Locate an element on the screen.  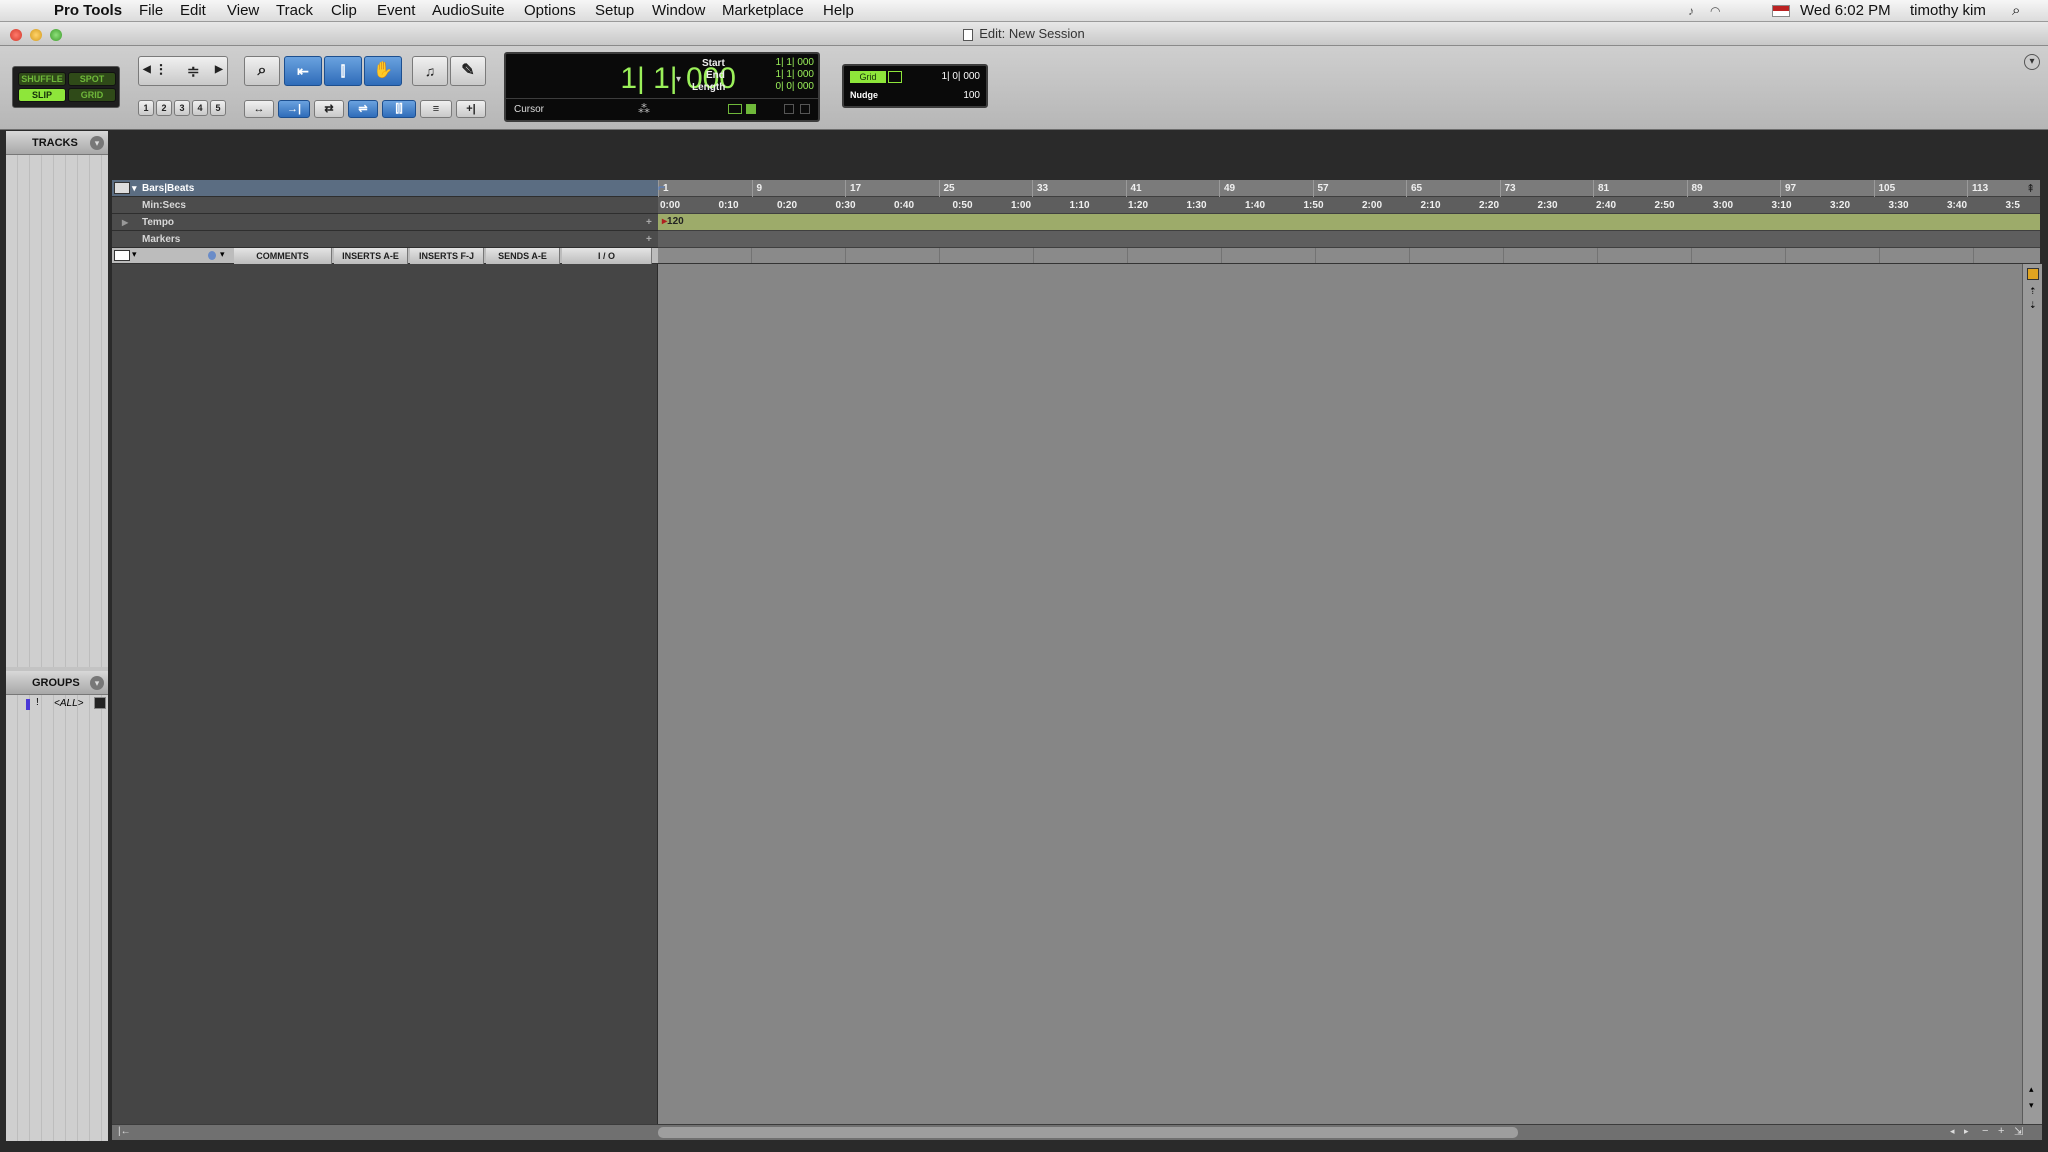
grid-value: 1| 0| 000 is located at coordinates (942, 76).